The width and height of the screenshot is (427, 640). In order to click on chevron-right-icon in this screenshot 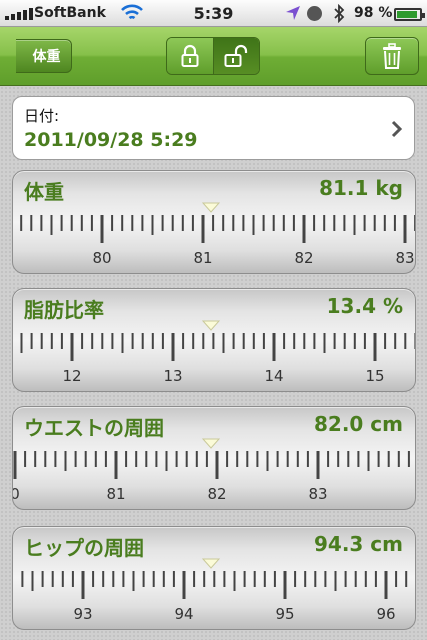, I will do `click(397, 129)`.